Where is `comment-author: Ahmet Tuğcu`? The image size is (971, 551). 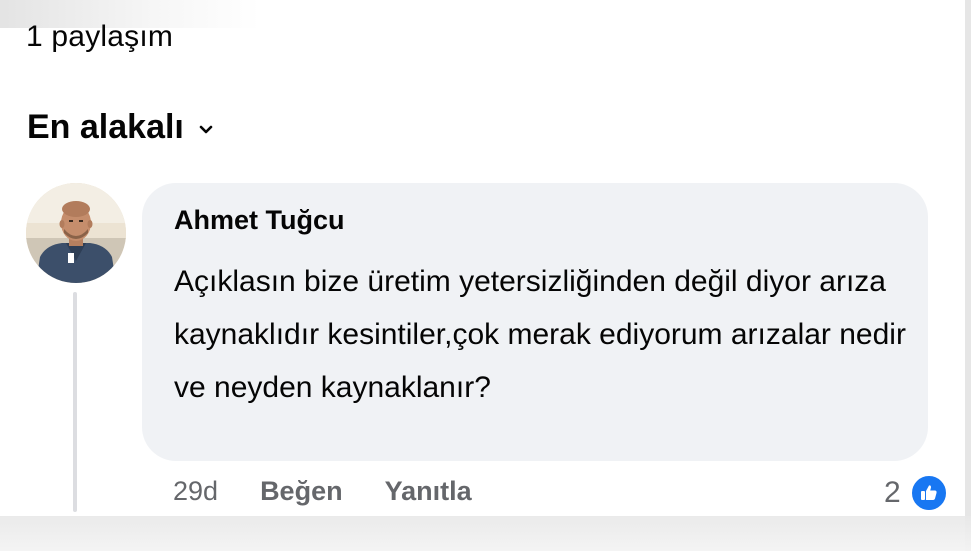
comment-author: Ahmet Tuğcu is located at coordinates (259, 220).